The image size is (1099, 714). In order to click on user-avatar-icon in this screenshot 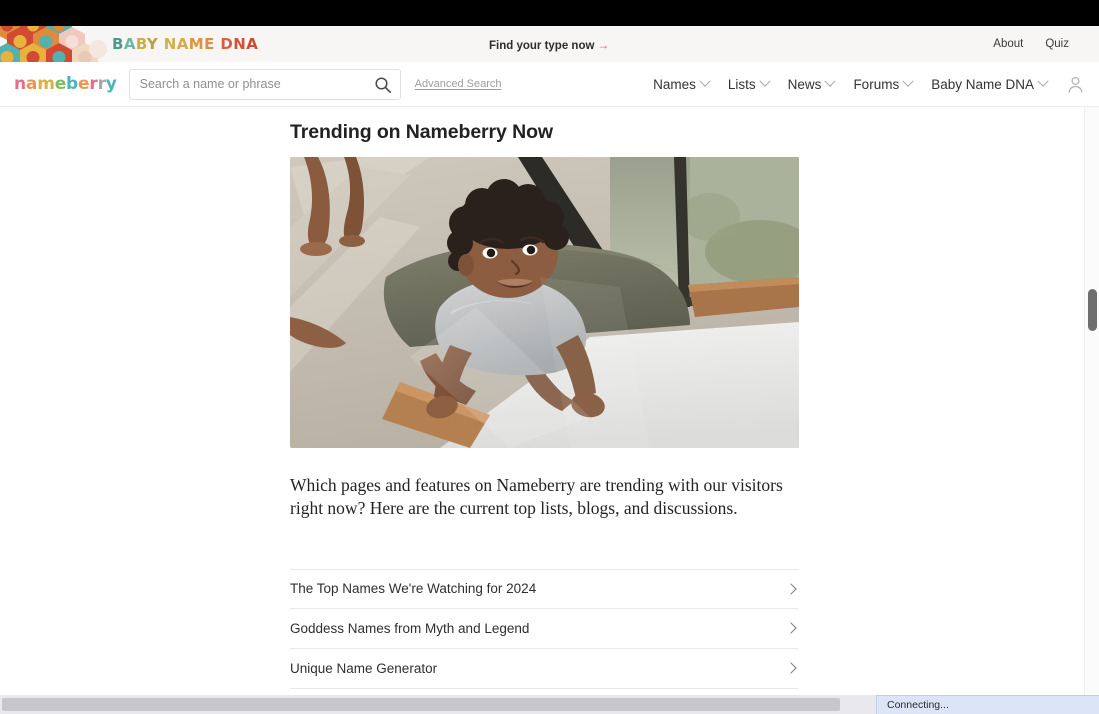, I will do `click(1075, 84)`.